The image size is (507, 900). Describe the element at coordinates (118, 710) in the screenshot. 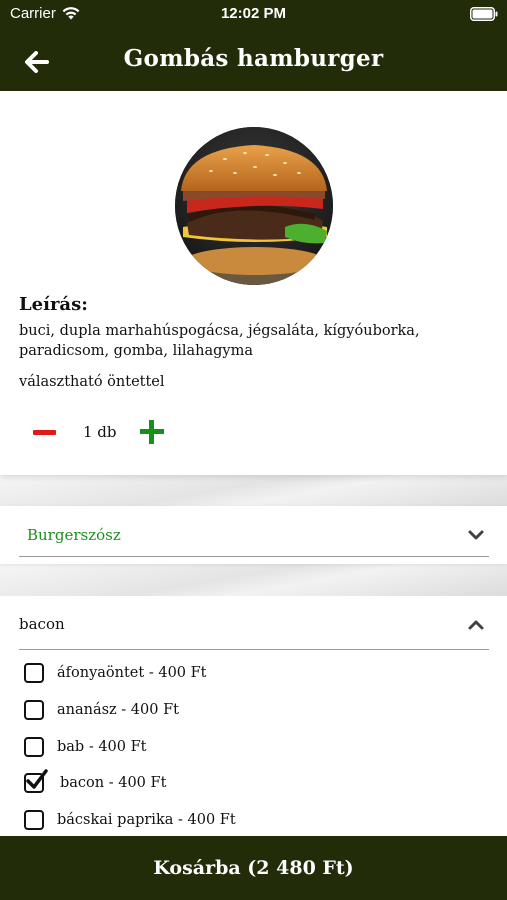

I see `topping-option-label: ananász - 400 Ft` at that location.